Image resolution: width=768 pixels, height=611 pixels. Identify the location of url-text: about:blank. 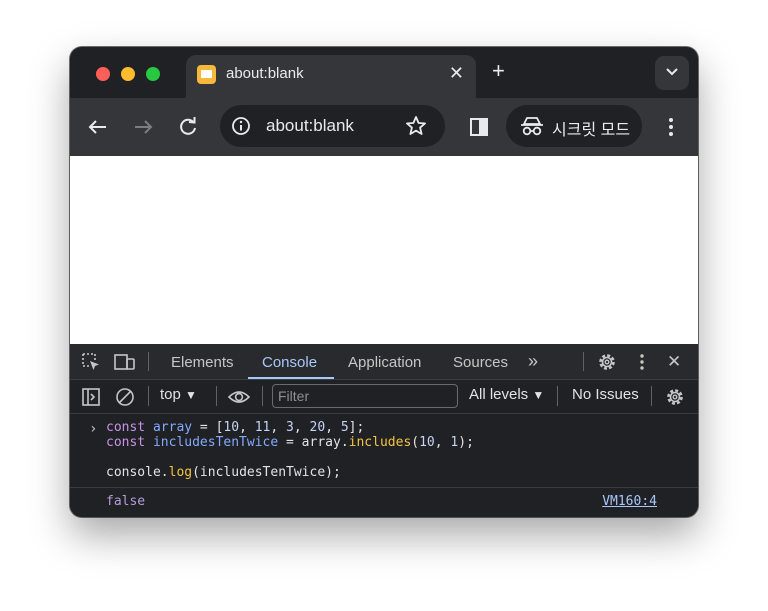
(310, 126).